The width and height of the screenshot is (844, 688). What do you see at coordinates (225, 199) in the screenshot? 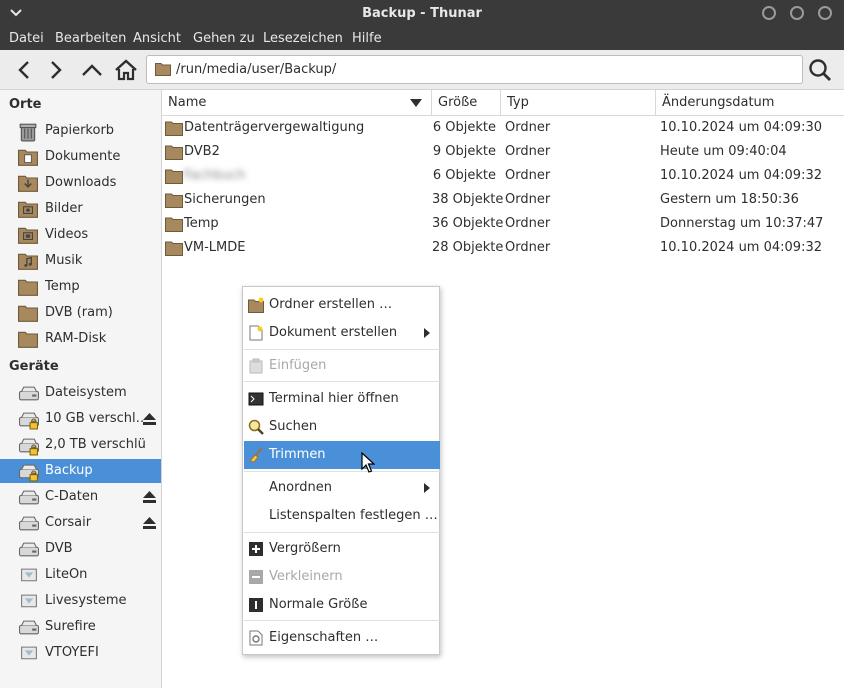
I see `file-name: Sicherungen` at bounding box center [225, 199].